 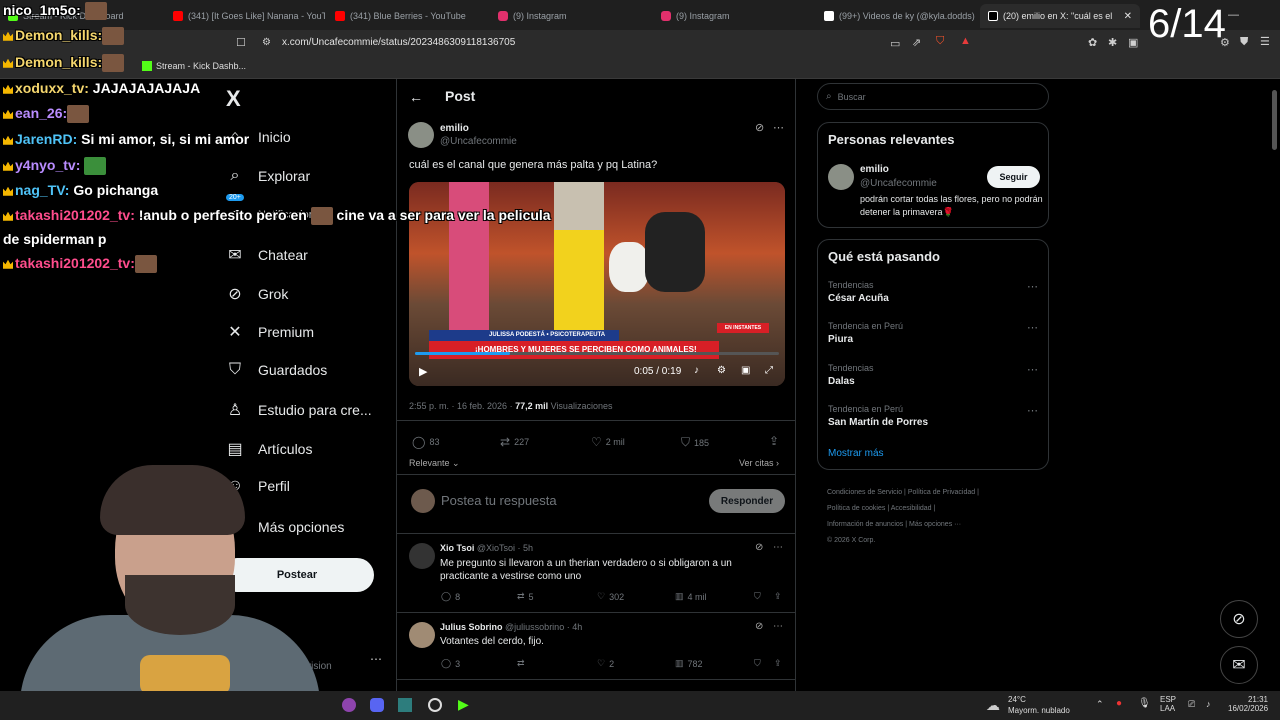 What do you see at coordinates (874, 169) in the screenshot?
I see `relevant-name: emilio` at bounding box center [874, 169].